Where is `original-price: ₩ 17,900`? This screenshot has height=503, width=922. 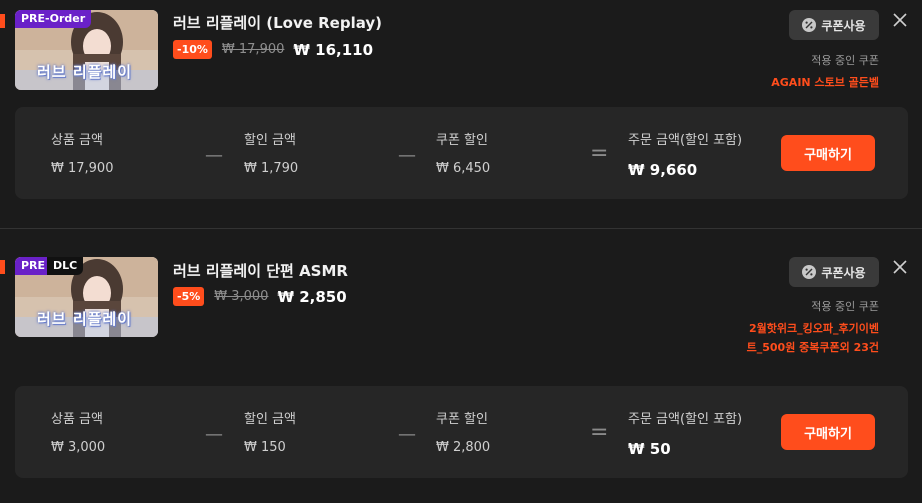
original-price: ₩ 17,900 is located at coordinates (253, 49).